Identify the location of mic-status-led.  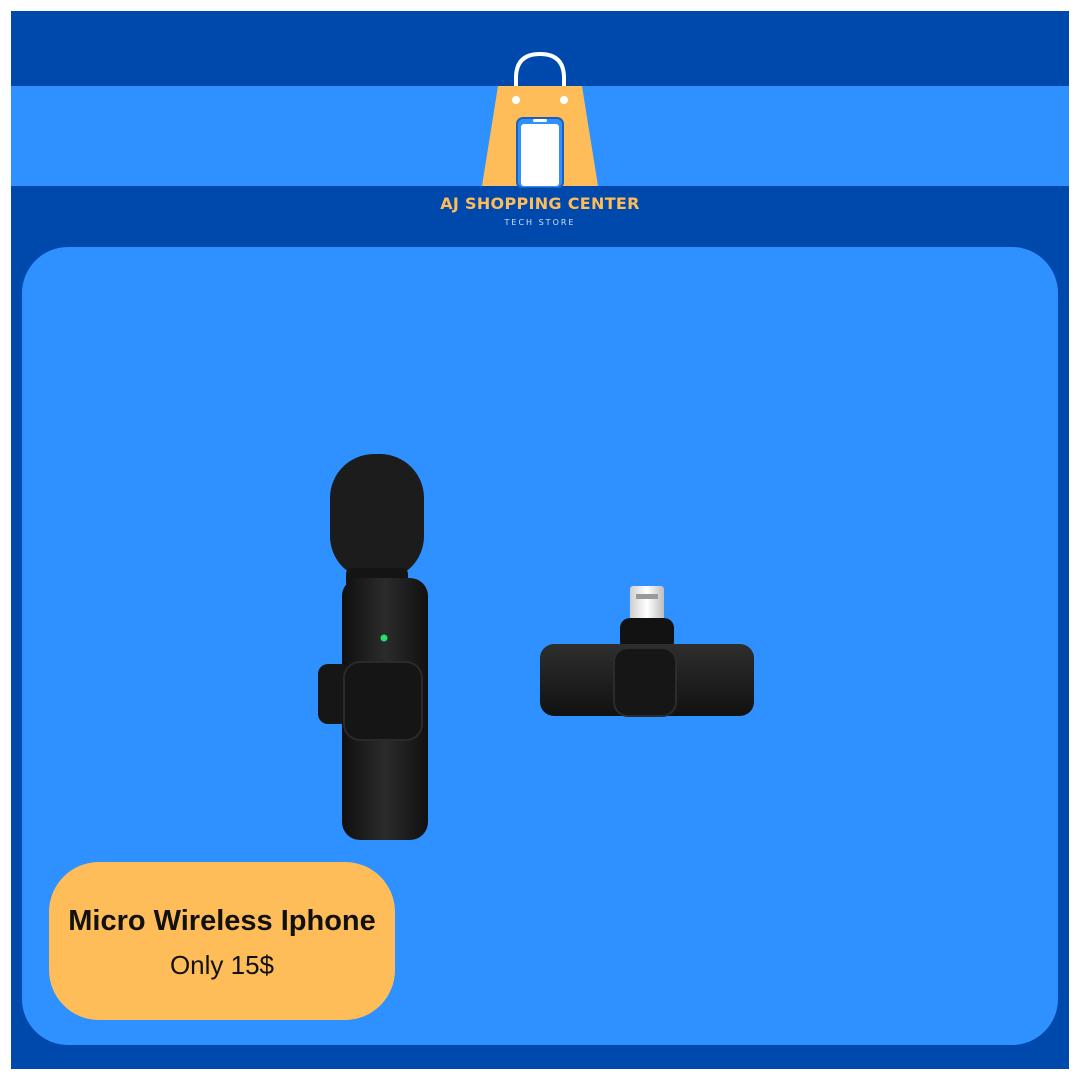
(384, 638).